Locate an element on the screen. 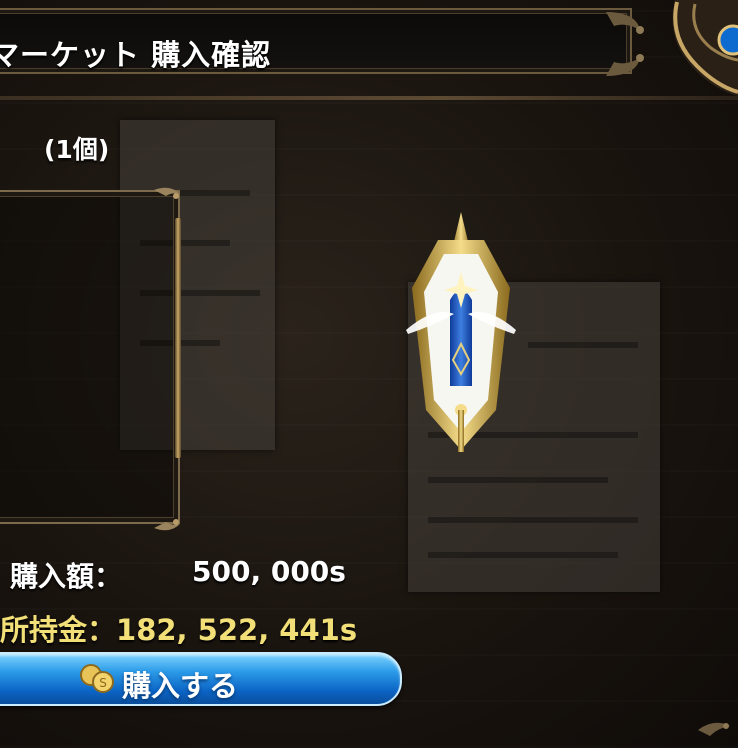  page-title: マーケット 購入確認 is located at coordinates (136, 55).